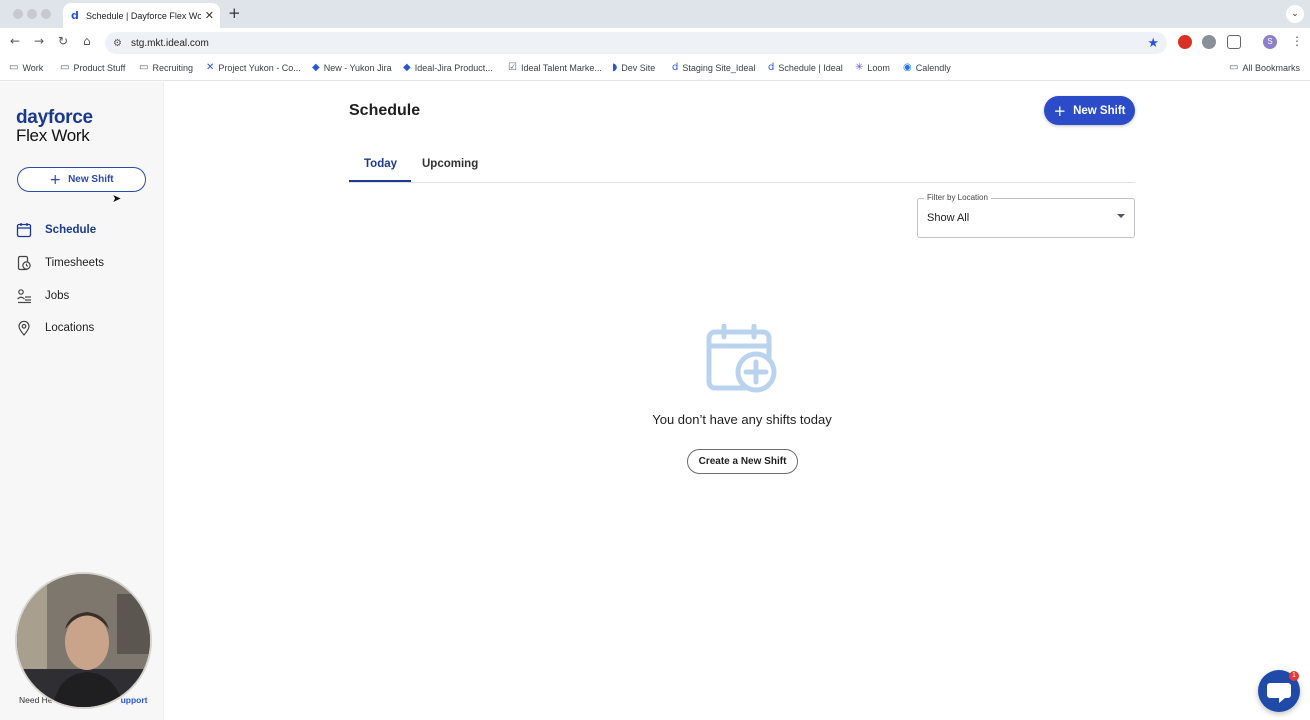 This screenshot has width=1310, height=720. I want to click on sidebar-item-locations: Locations, so click(55, 328).